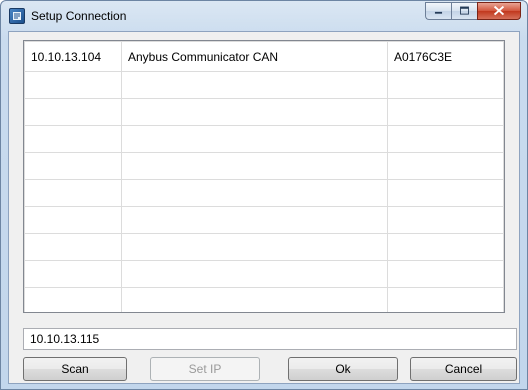 The width and height of the screenshot is (528, 390). What do you see at coordinates (205, 369) in the screenshot?
I see `set-ip-button: Set IP` at bounding box center [205, 369].